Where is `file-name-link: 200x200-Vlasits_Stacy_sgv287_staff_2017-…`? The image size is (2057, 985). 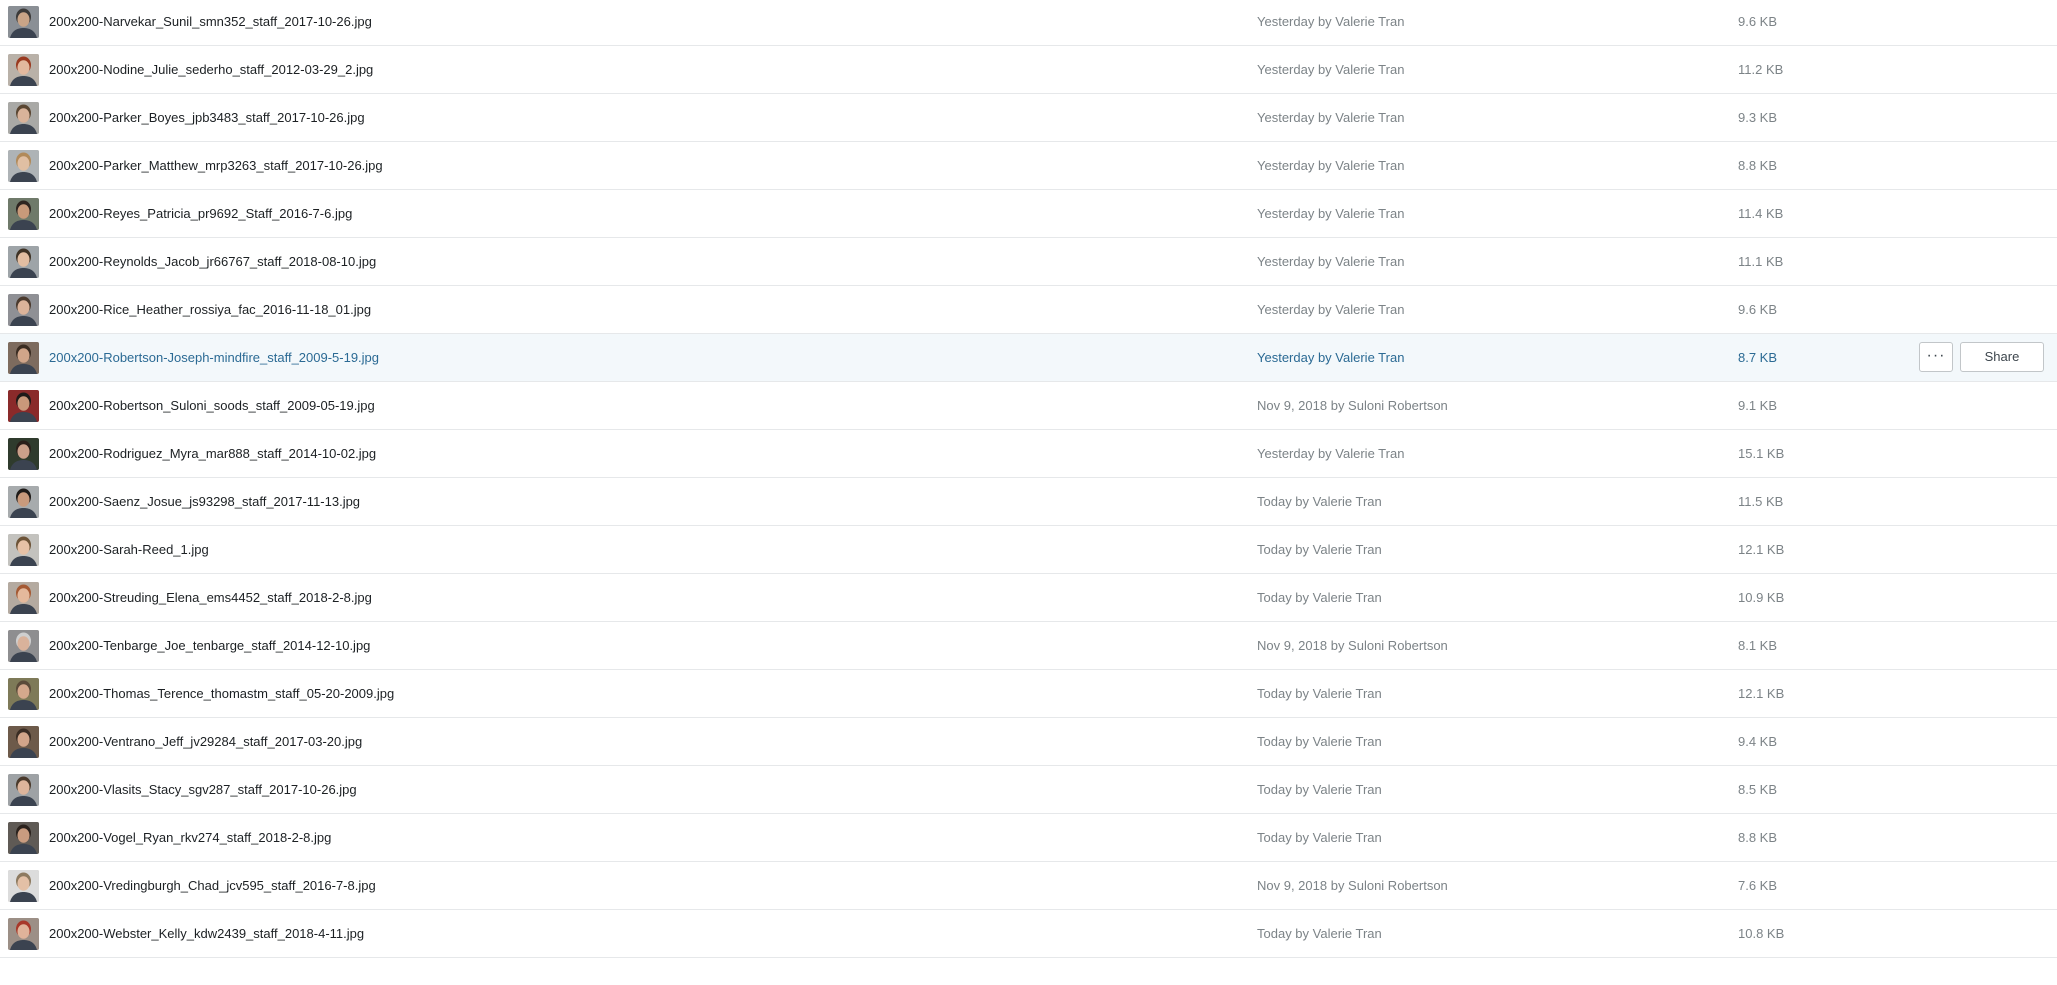 file-name-link: 200x200-Vlasits_Stacy_sgv287_staff_2017-… is located at coordinates (203, 790).